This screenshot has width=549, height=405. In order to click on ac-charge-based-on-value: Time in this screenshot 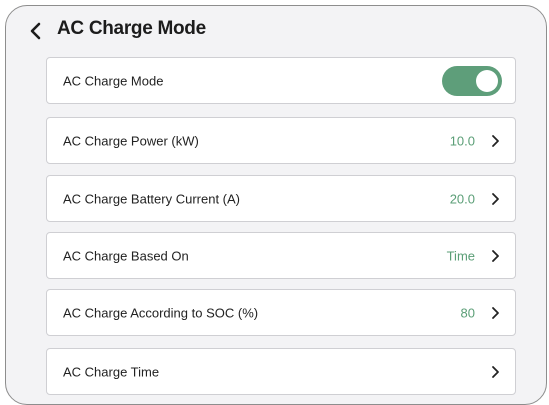, I will do `click(460, 255)`.